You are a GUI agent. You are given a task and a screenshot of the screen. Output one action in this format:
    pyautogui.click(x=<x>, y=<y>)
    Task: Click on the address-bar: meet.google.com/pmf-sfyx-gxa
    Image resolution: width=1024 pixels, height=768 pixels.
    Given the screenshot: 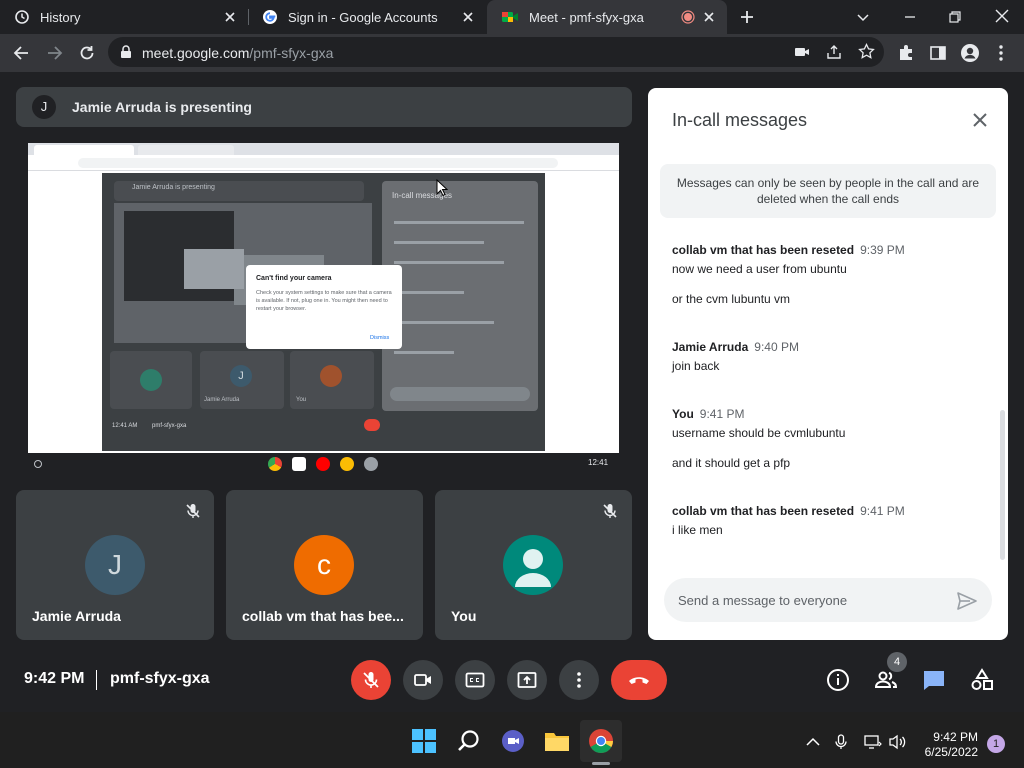 What is the action you would take?
    pyautogui.click(x=496, y=52)
    